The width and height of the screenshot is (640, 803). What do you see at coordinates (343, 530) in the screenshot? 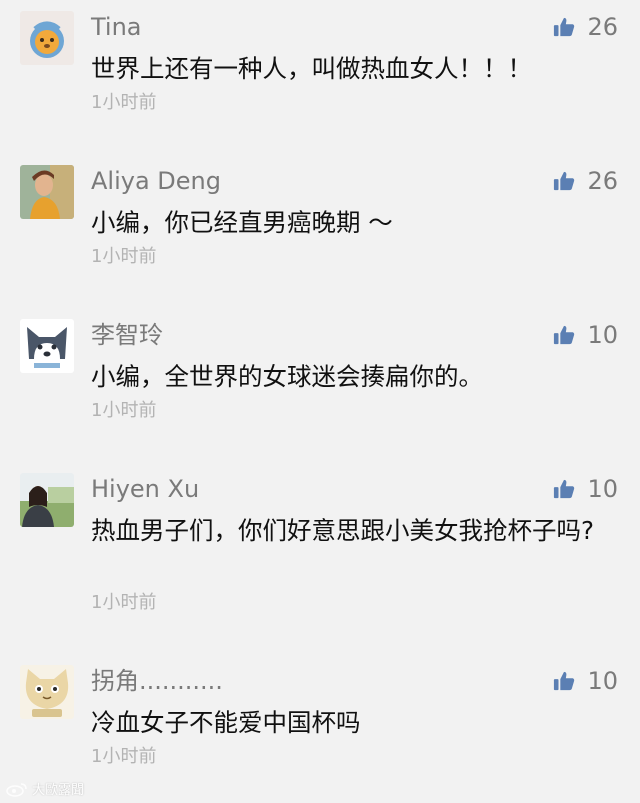
I see `comment-text: 热血男子们，你们好意思跟小美女我抢杯子吗?` at bounding box center [343, 530].